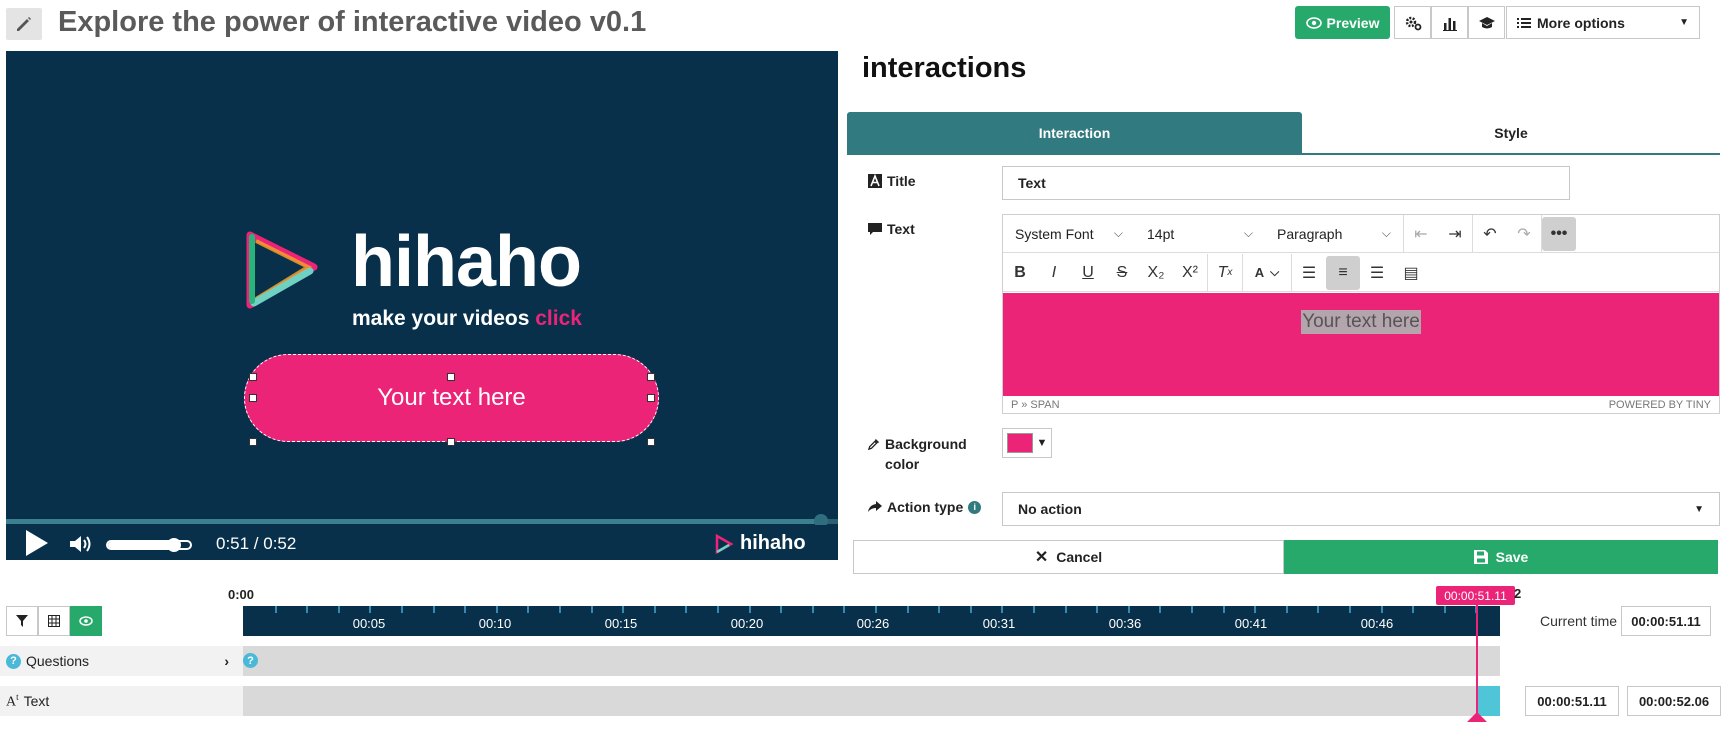  What do you see at coordinates (282, 270) in the screenshot?
I see `hihaho-play-logo-icon` at bounding box center [282, 270].